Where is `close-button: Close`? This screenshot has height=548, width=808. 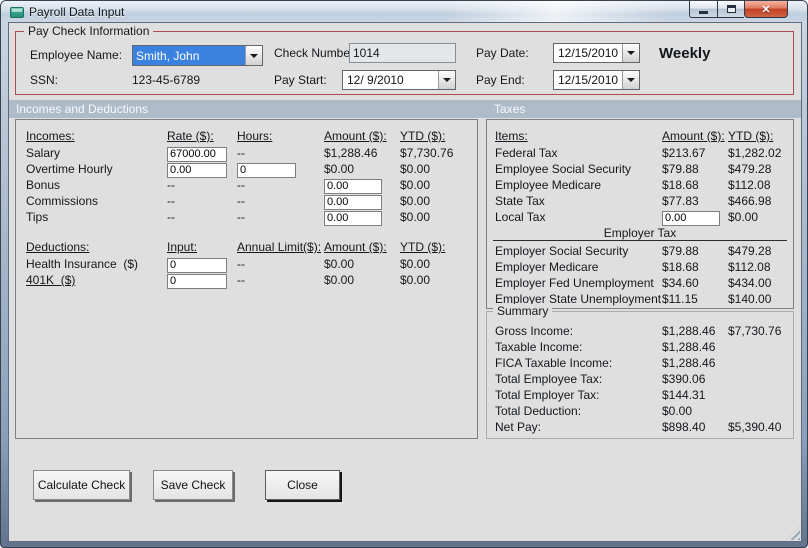 close-button: Close is located at coordinates (302, 485).